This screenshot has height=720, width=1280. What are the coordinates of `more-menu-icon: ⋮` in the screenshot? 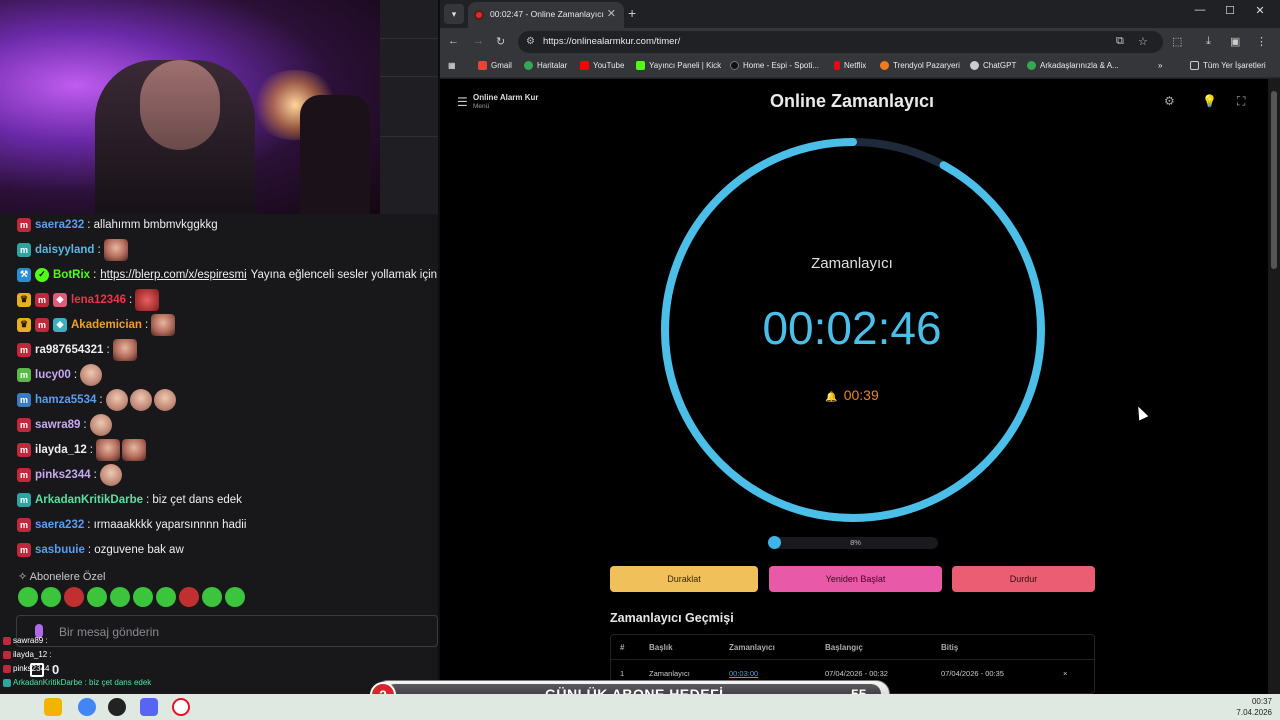 It's located at (1261, 41).